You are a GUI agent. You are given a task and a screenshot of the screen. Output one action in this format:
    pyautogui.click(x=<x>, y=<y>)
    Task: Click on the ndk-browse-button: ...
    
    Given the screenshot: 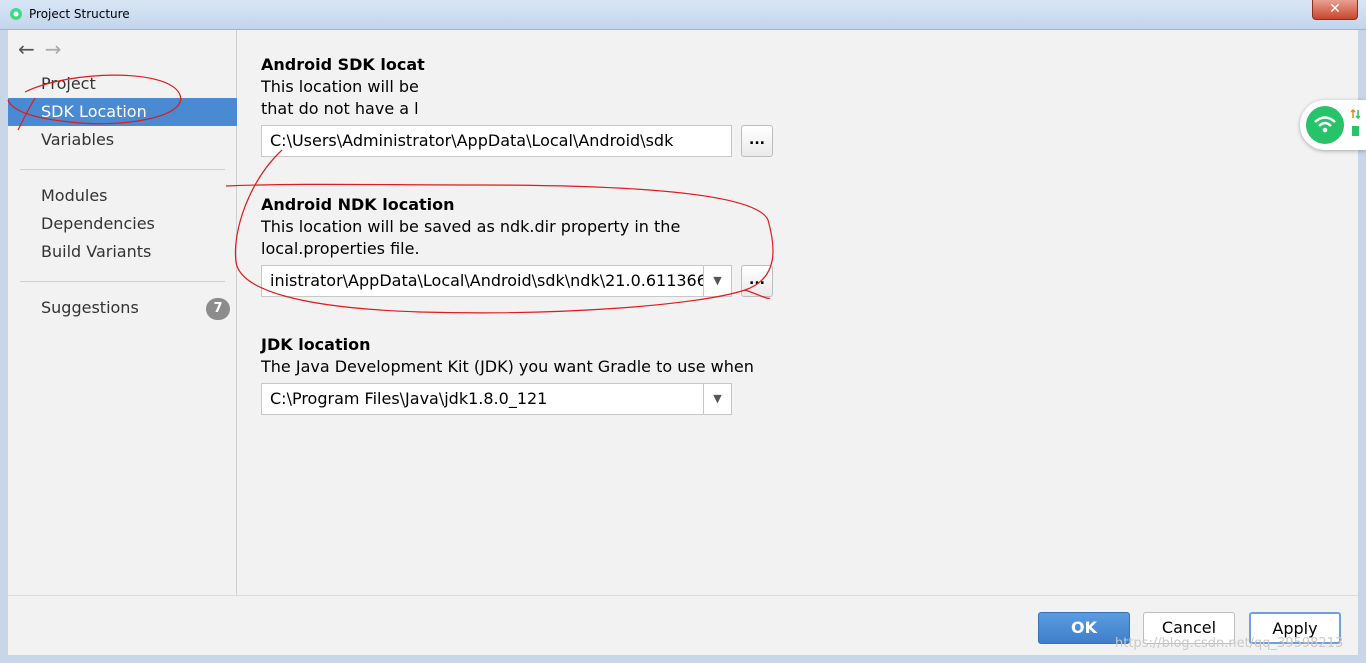 What is the action you would take?
    pyautogui.click(x=757, y=281)
    